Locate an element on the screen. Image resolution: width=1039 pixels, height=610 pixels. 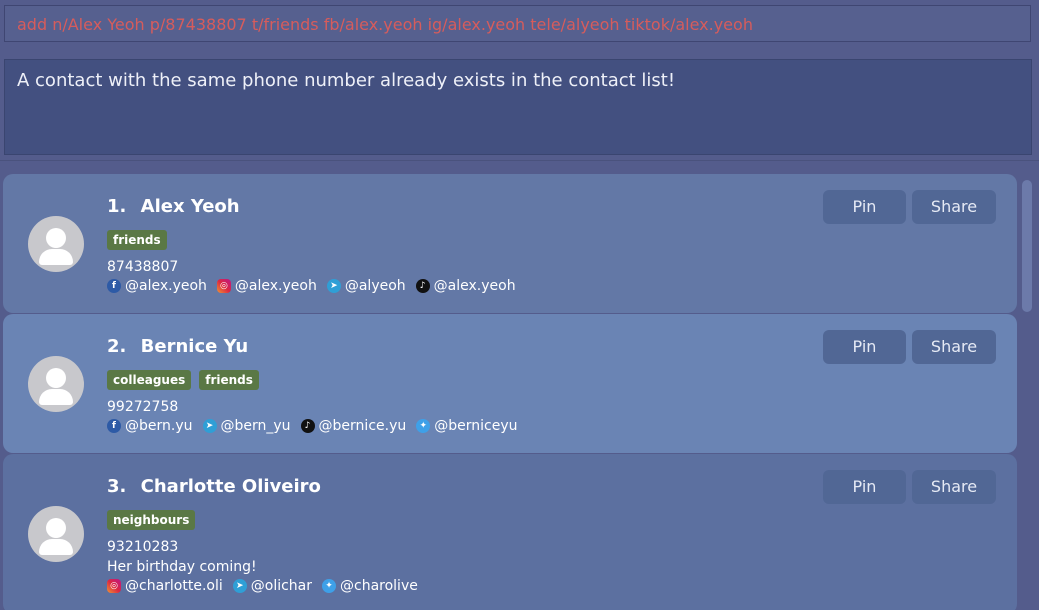
social-handle: @bern_yu is located at coordinates (255, 426).